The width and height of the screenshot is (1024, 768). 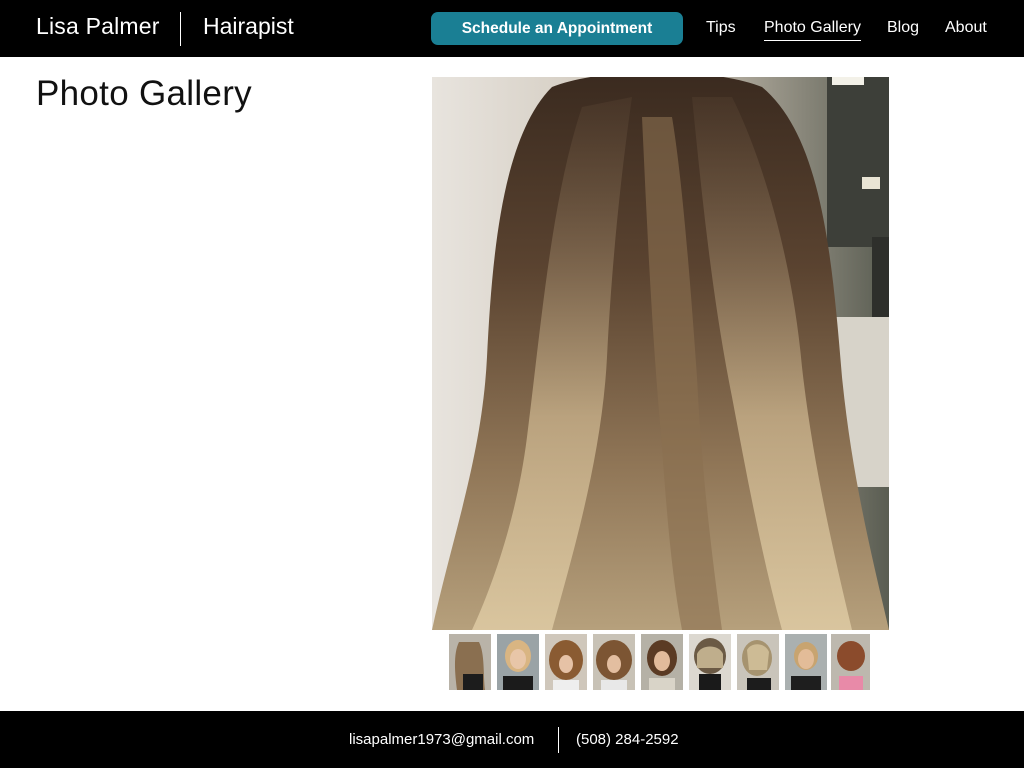 What do you see at coordinates (441, 739) in the screenshot?
I see `email-link: lisapalmer1973@gmail.com` at bounding box center [441, 739].